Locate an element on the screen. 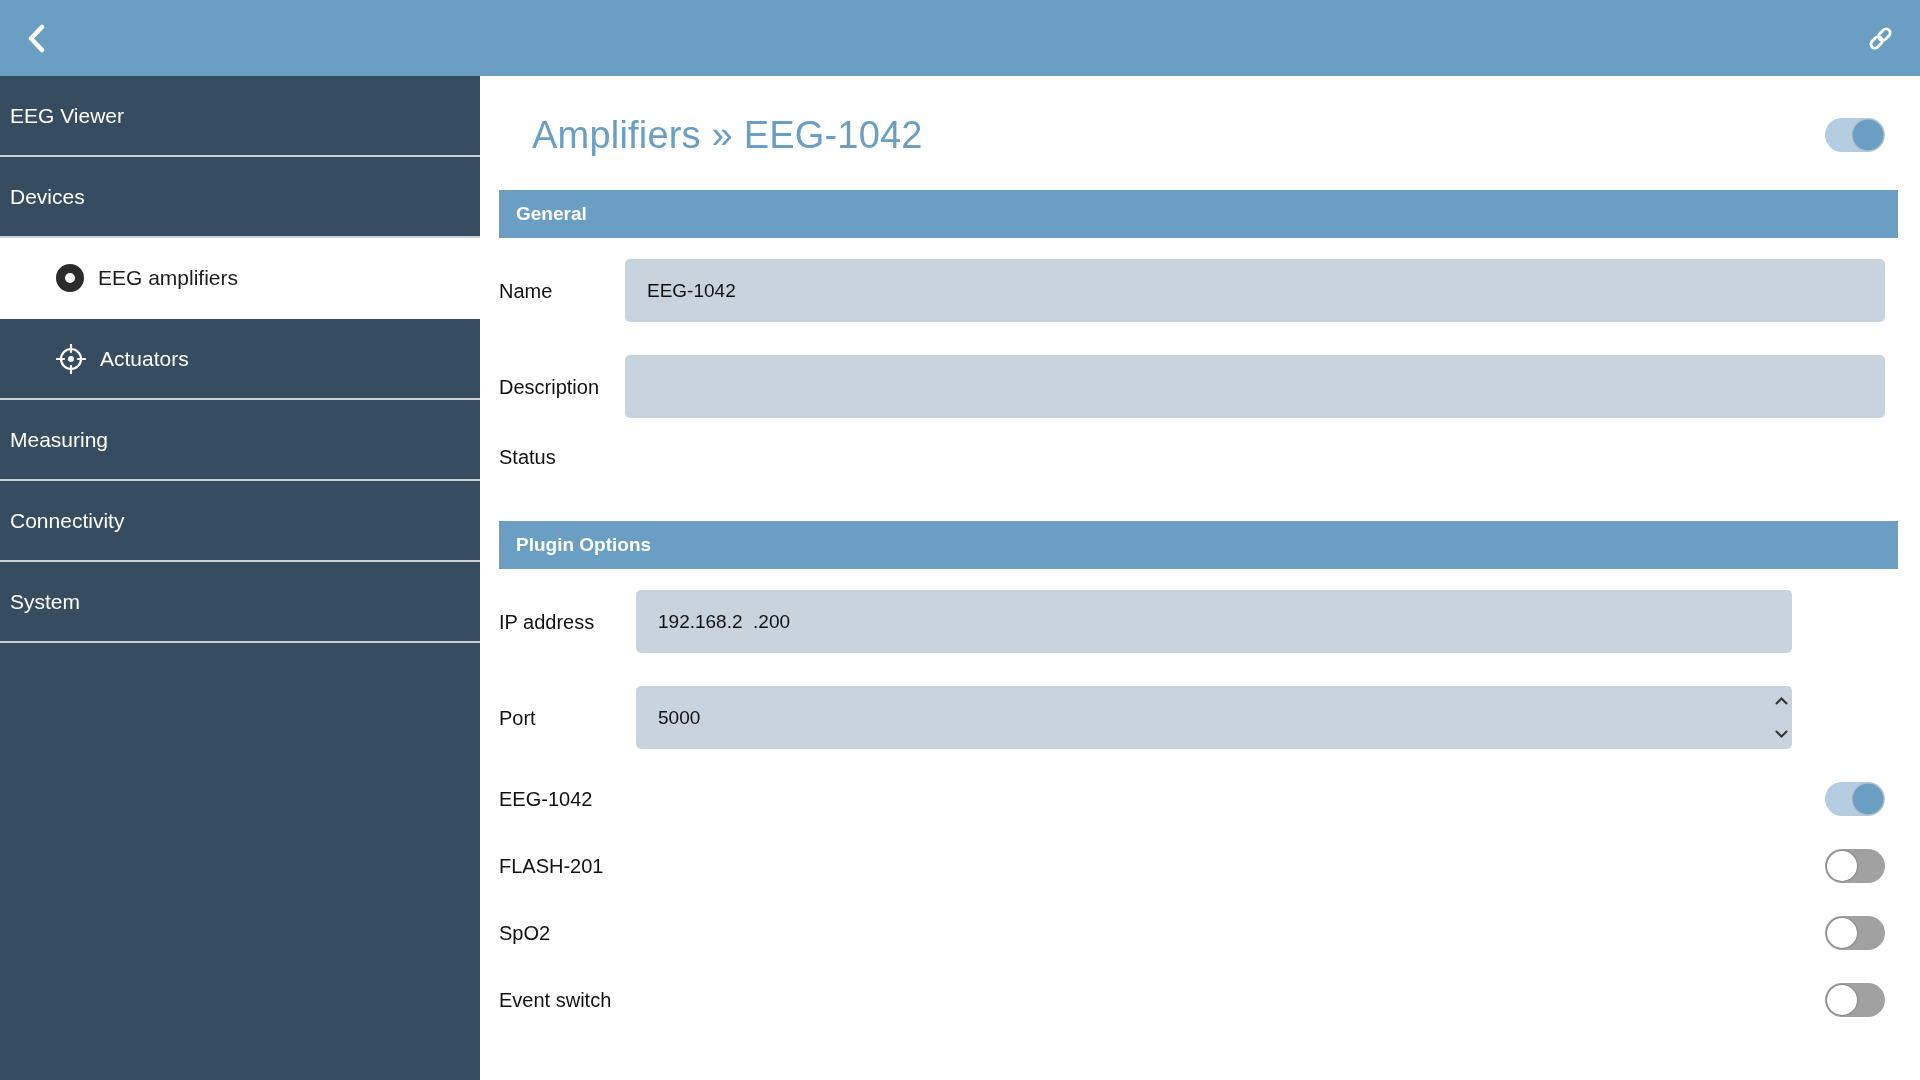  field-label: Status is located at coordinates (527, 457).